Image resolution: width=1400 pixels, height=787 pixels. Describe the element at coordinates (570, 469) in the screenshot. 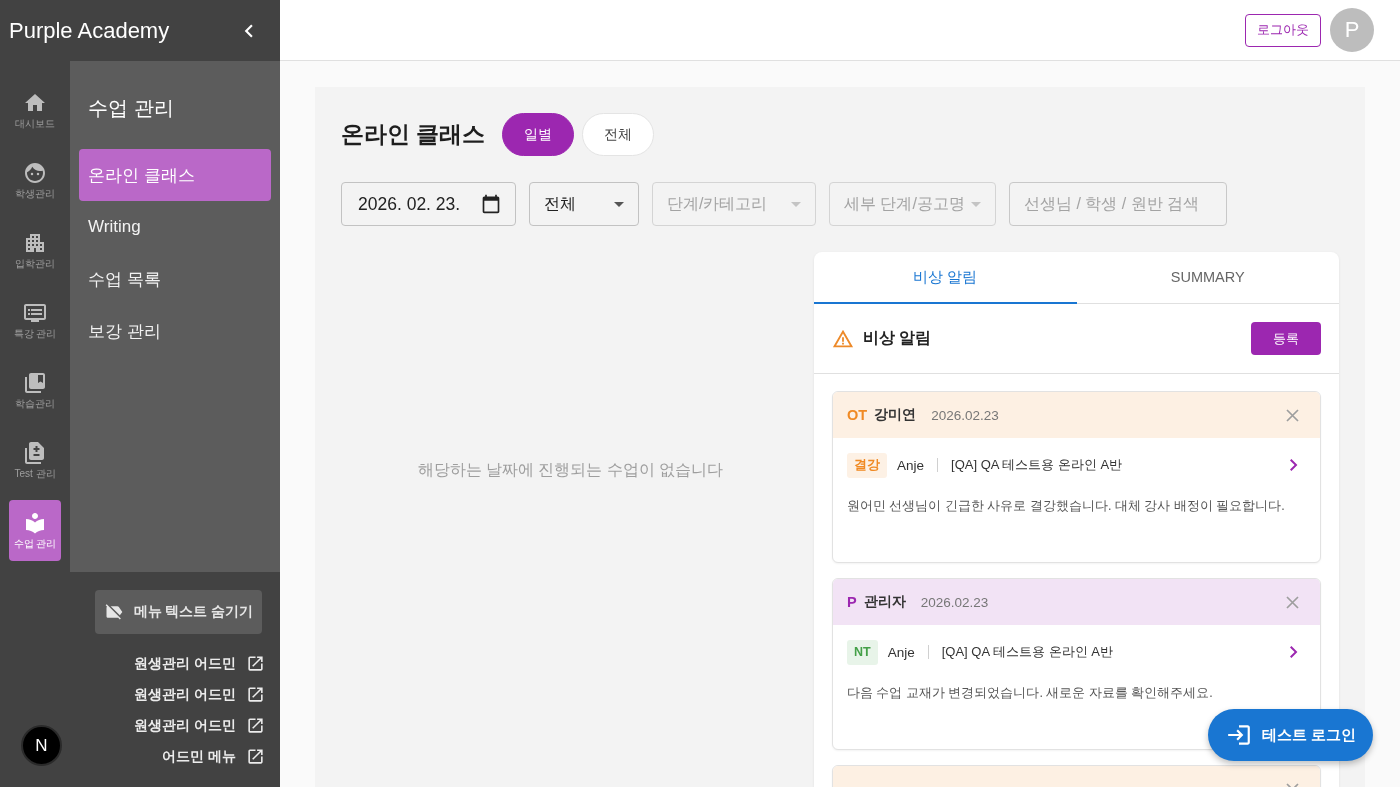

I see `empty-message: 해당하는 날짜에 진행되는 수업이 없습니다` at that location.